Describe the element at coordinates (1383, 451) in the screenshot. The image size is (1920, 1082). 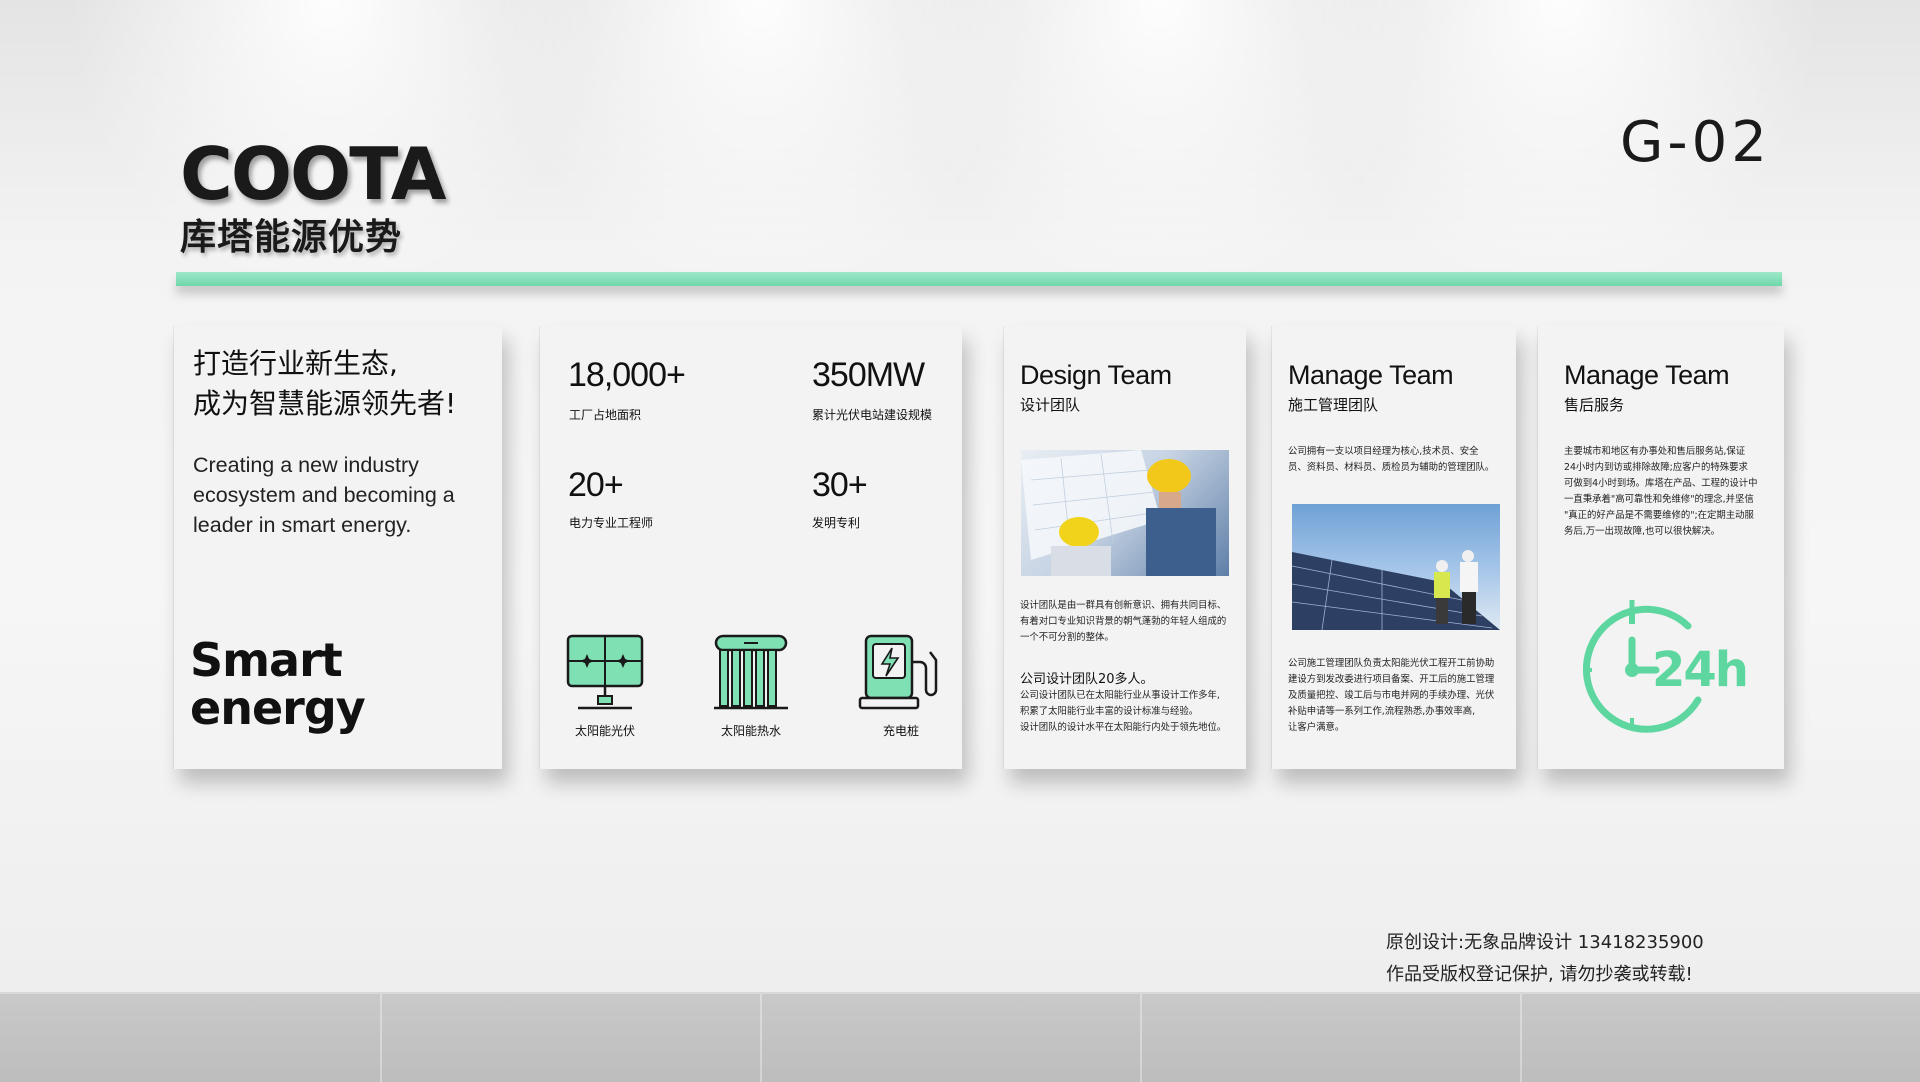
I see `desc-line: 公司拥有一支以项目经理为核心,技术员、安全` at that location.